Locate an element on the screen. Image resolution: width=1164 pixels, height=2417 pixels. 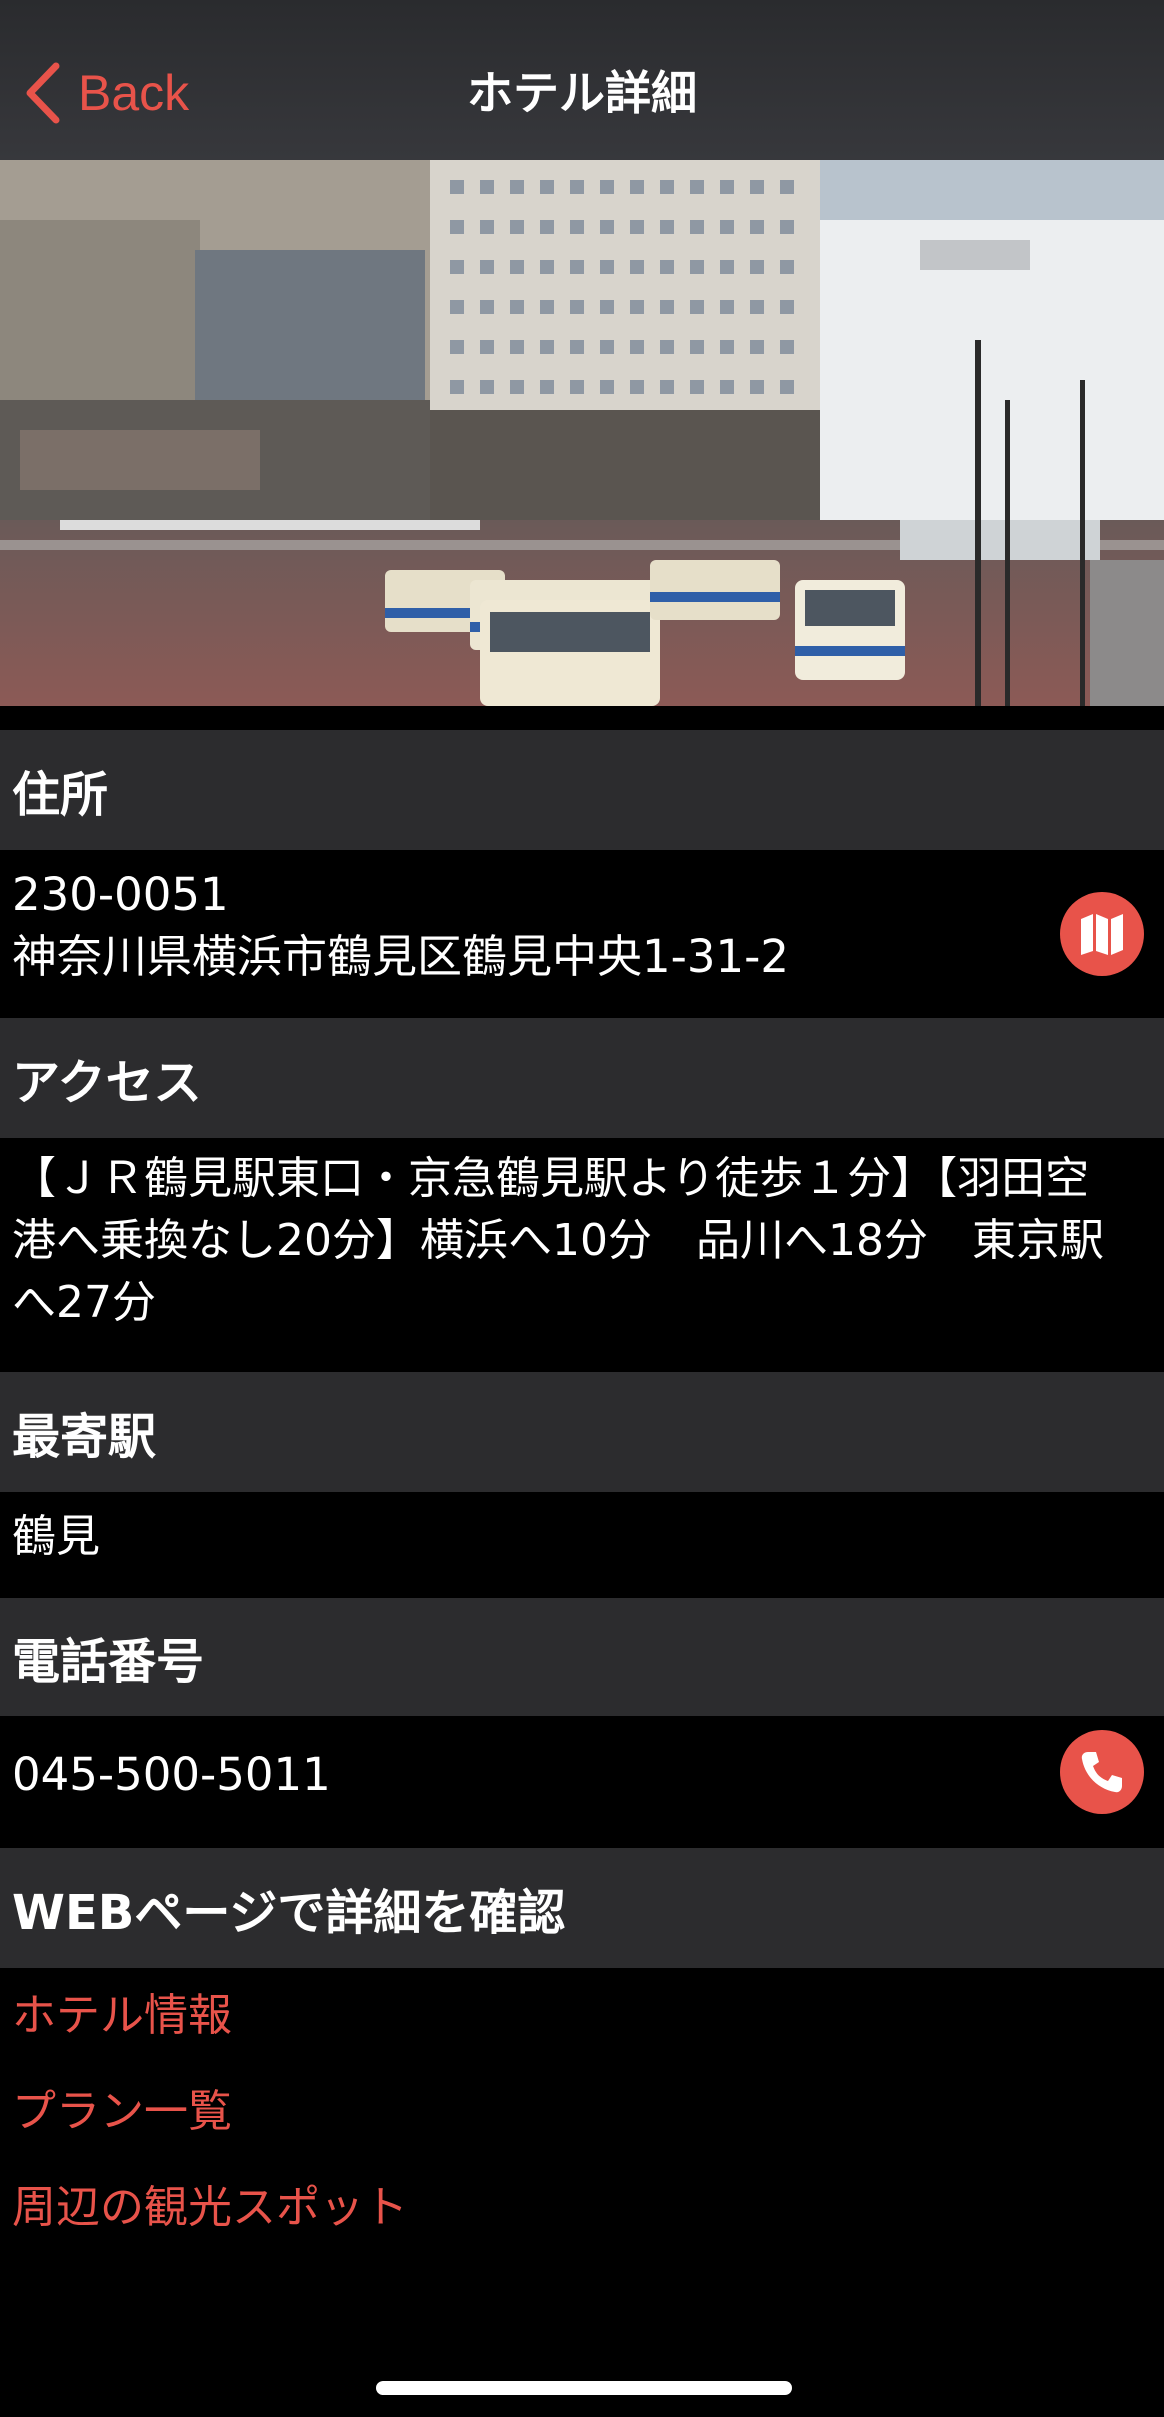
address-text: 神奈川県横浜市鶴見区鶴見中央1-31-2 is located at coordinates (400, 956).